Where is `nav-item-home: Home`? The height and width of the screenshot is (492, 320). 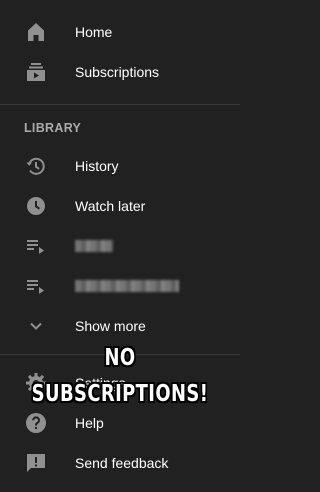
nav-item-home: Home is located at coordinates (120, 32).